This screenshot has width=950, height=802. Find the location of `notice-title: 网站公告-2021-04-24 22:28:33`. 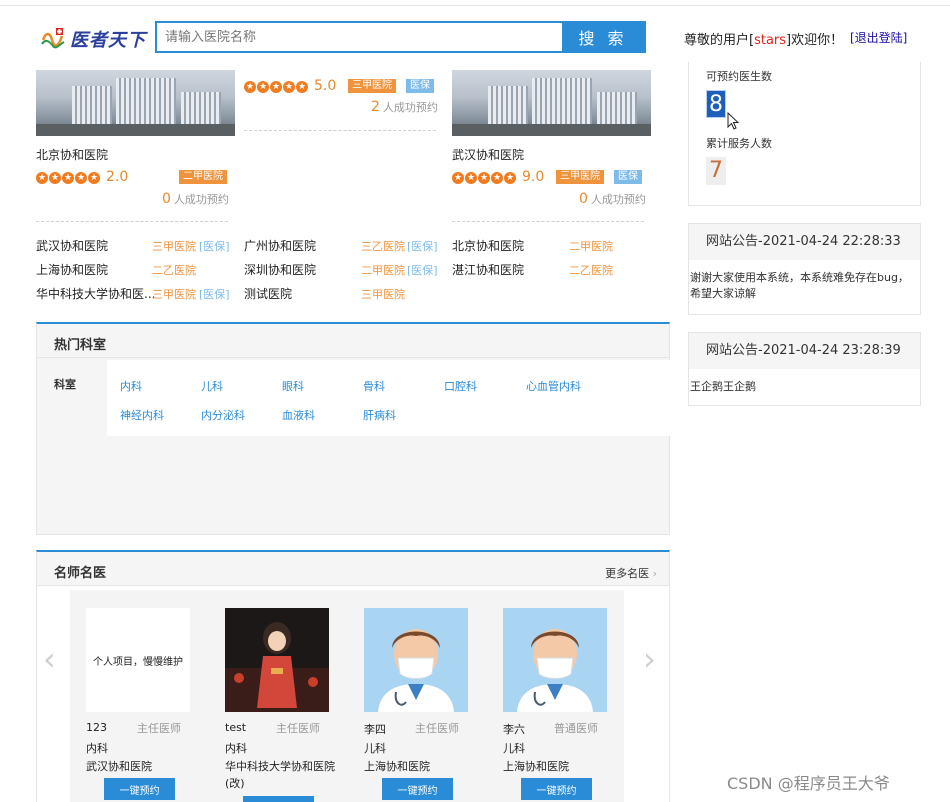

notice-title: 网站公告-2021-04-24 22:28:33 is located at coordinates (804, 242).